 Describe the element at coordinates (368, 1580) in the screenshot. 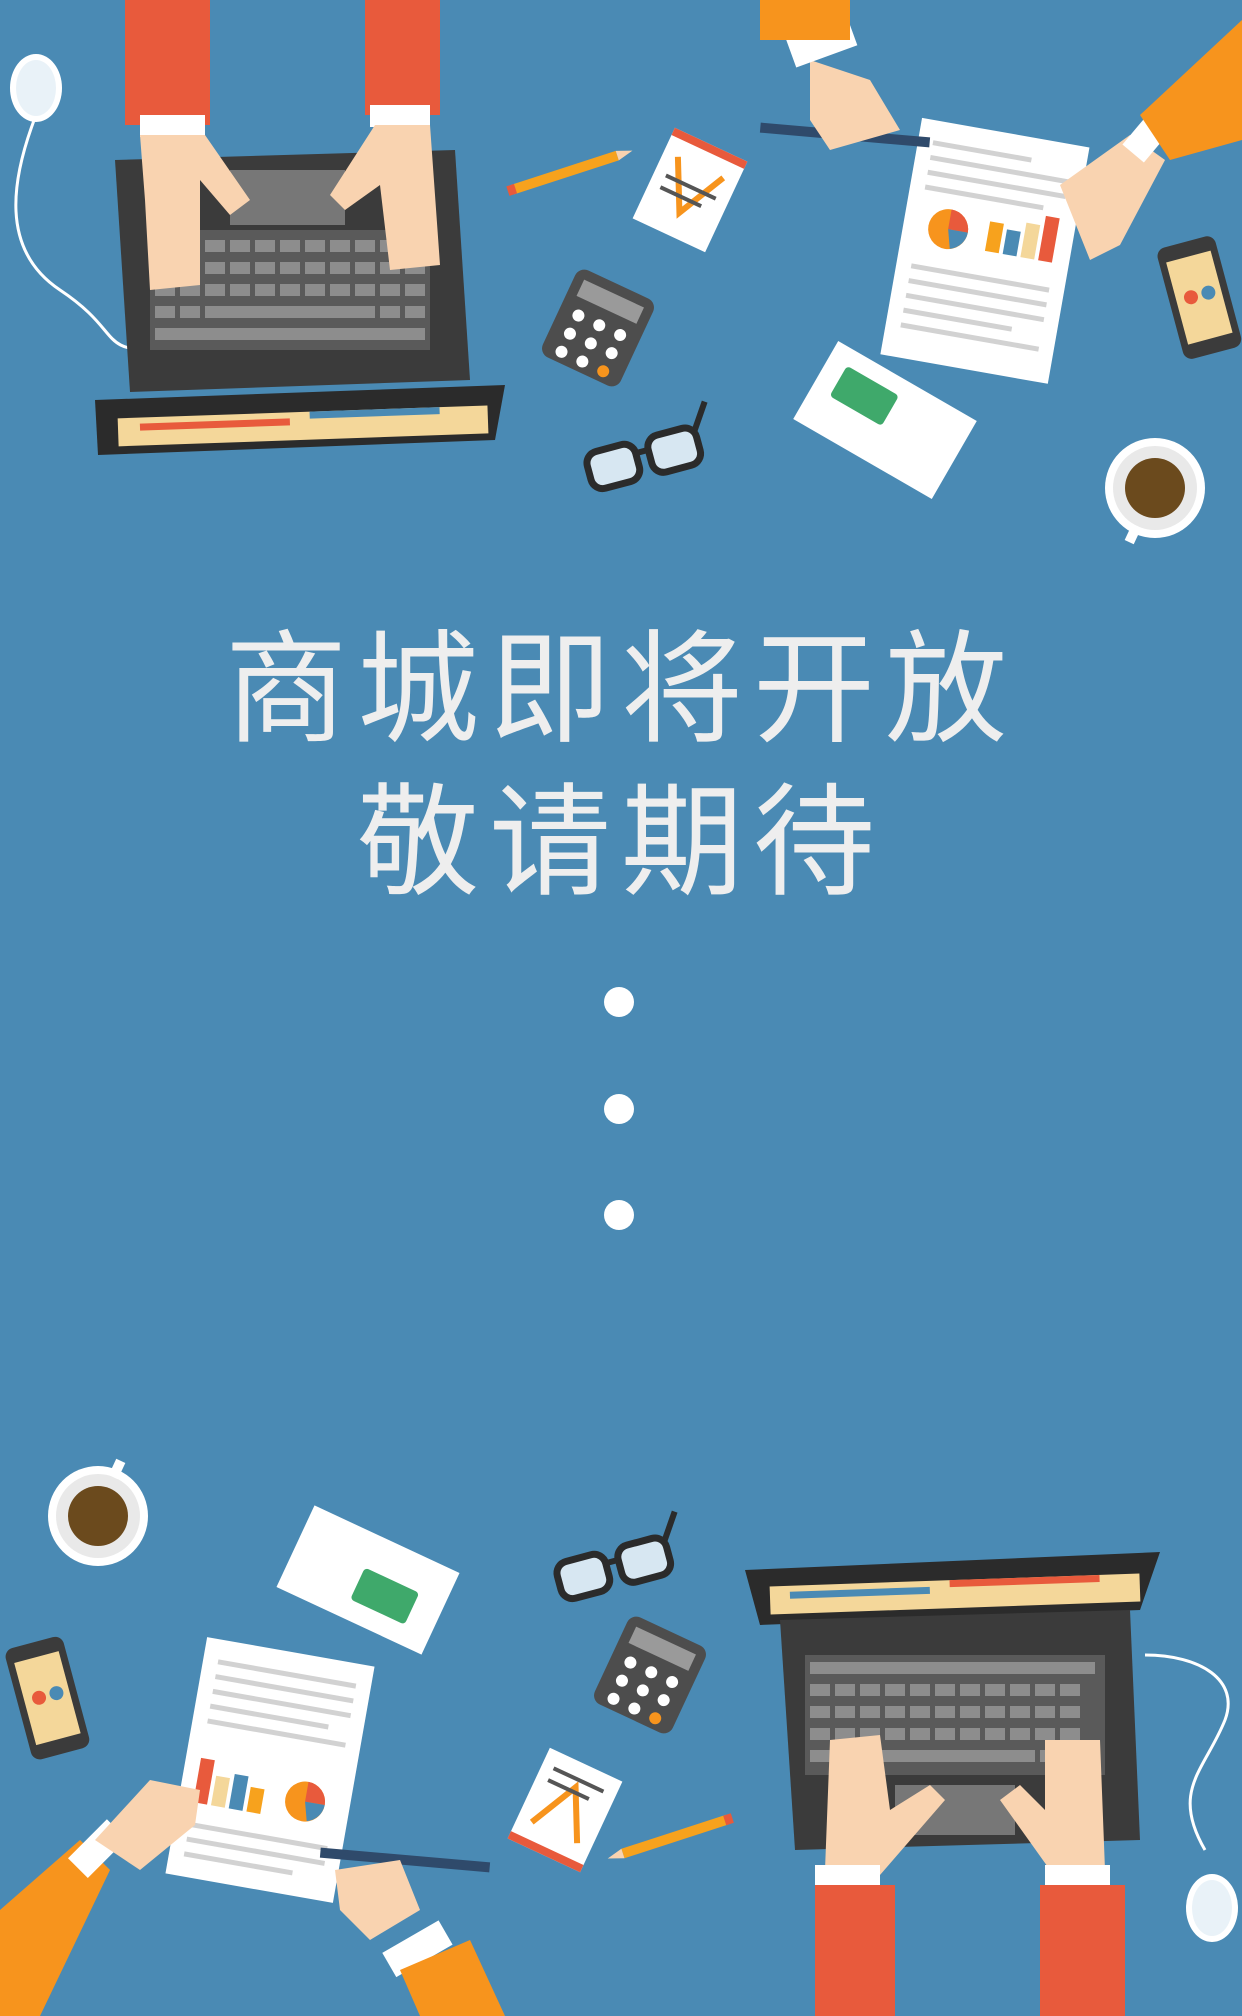

I see `envelope-icon` at that location.